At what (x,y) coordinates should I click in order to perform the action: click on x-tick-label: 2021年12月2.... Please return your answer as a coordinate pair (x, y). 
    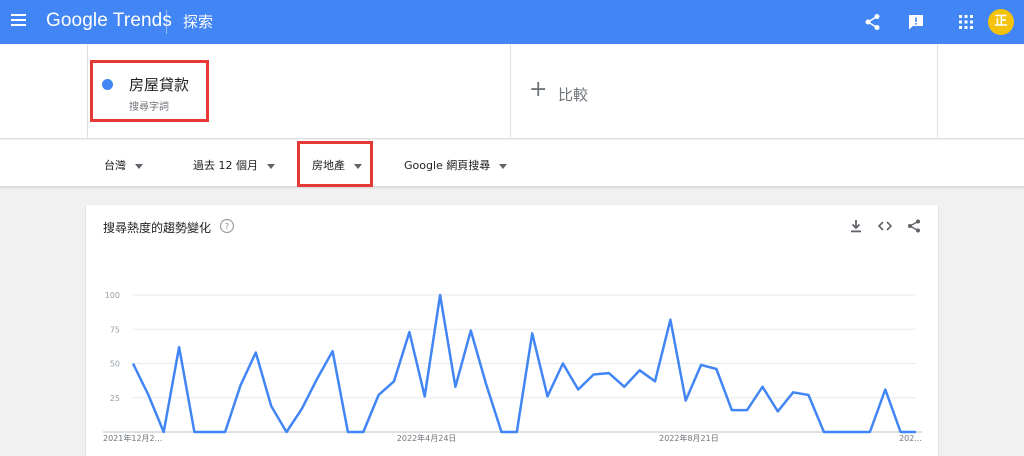
    Looking at the image, I should click on (132, 438).